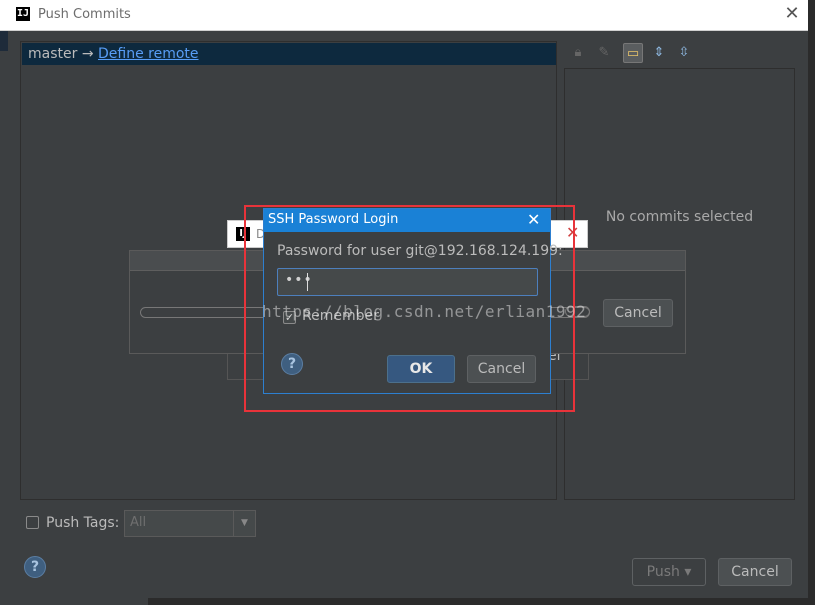  I want to click on arrow-right-icon: →, so click(87, 54).